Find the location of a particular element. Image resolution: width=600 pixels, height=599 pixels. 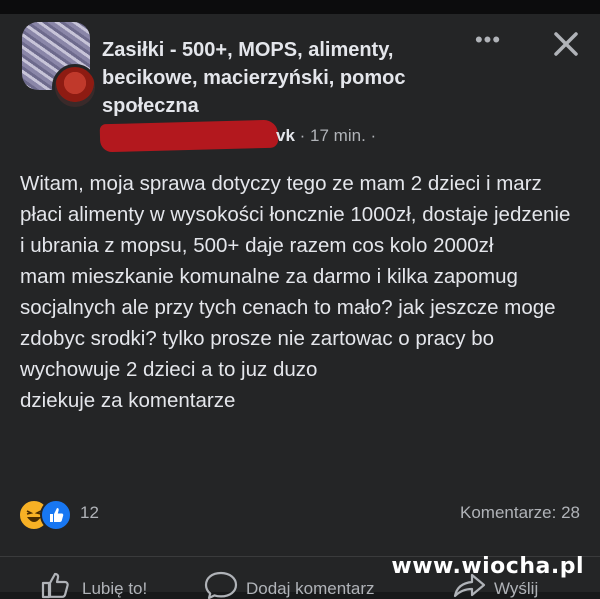

top-bar is located at coordinates (300, 7).